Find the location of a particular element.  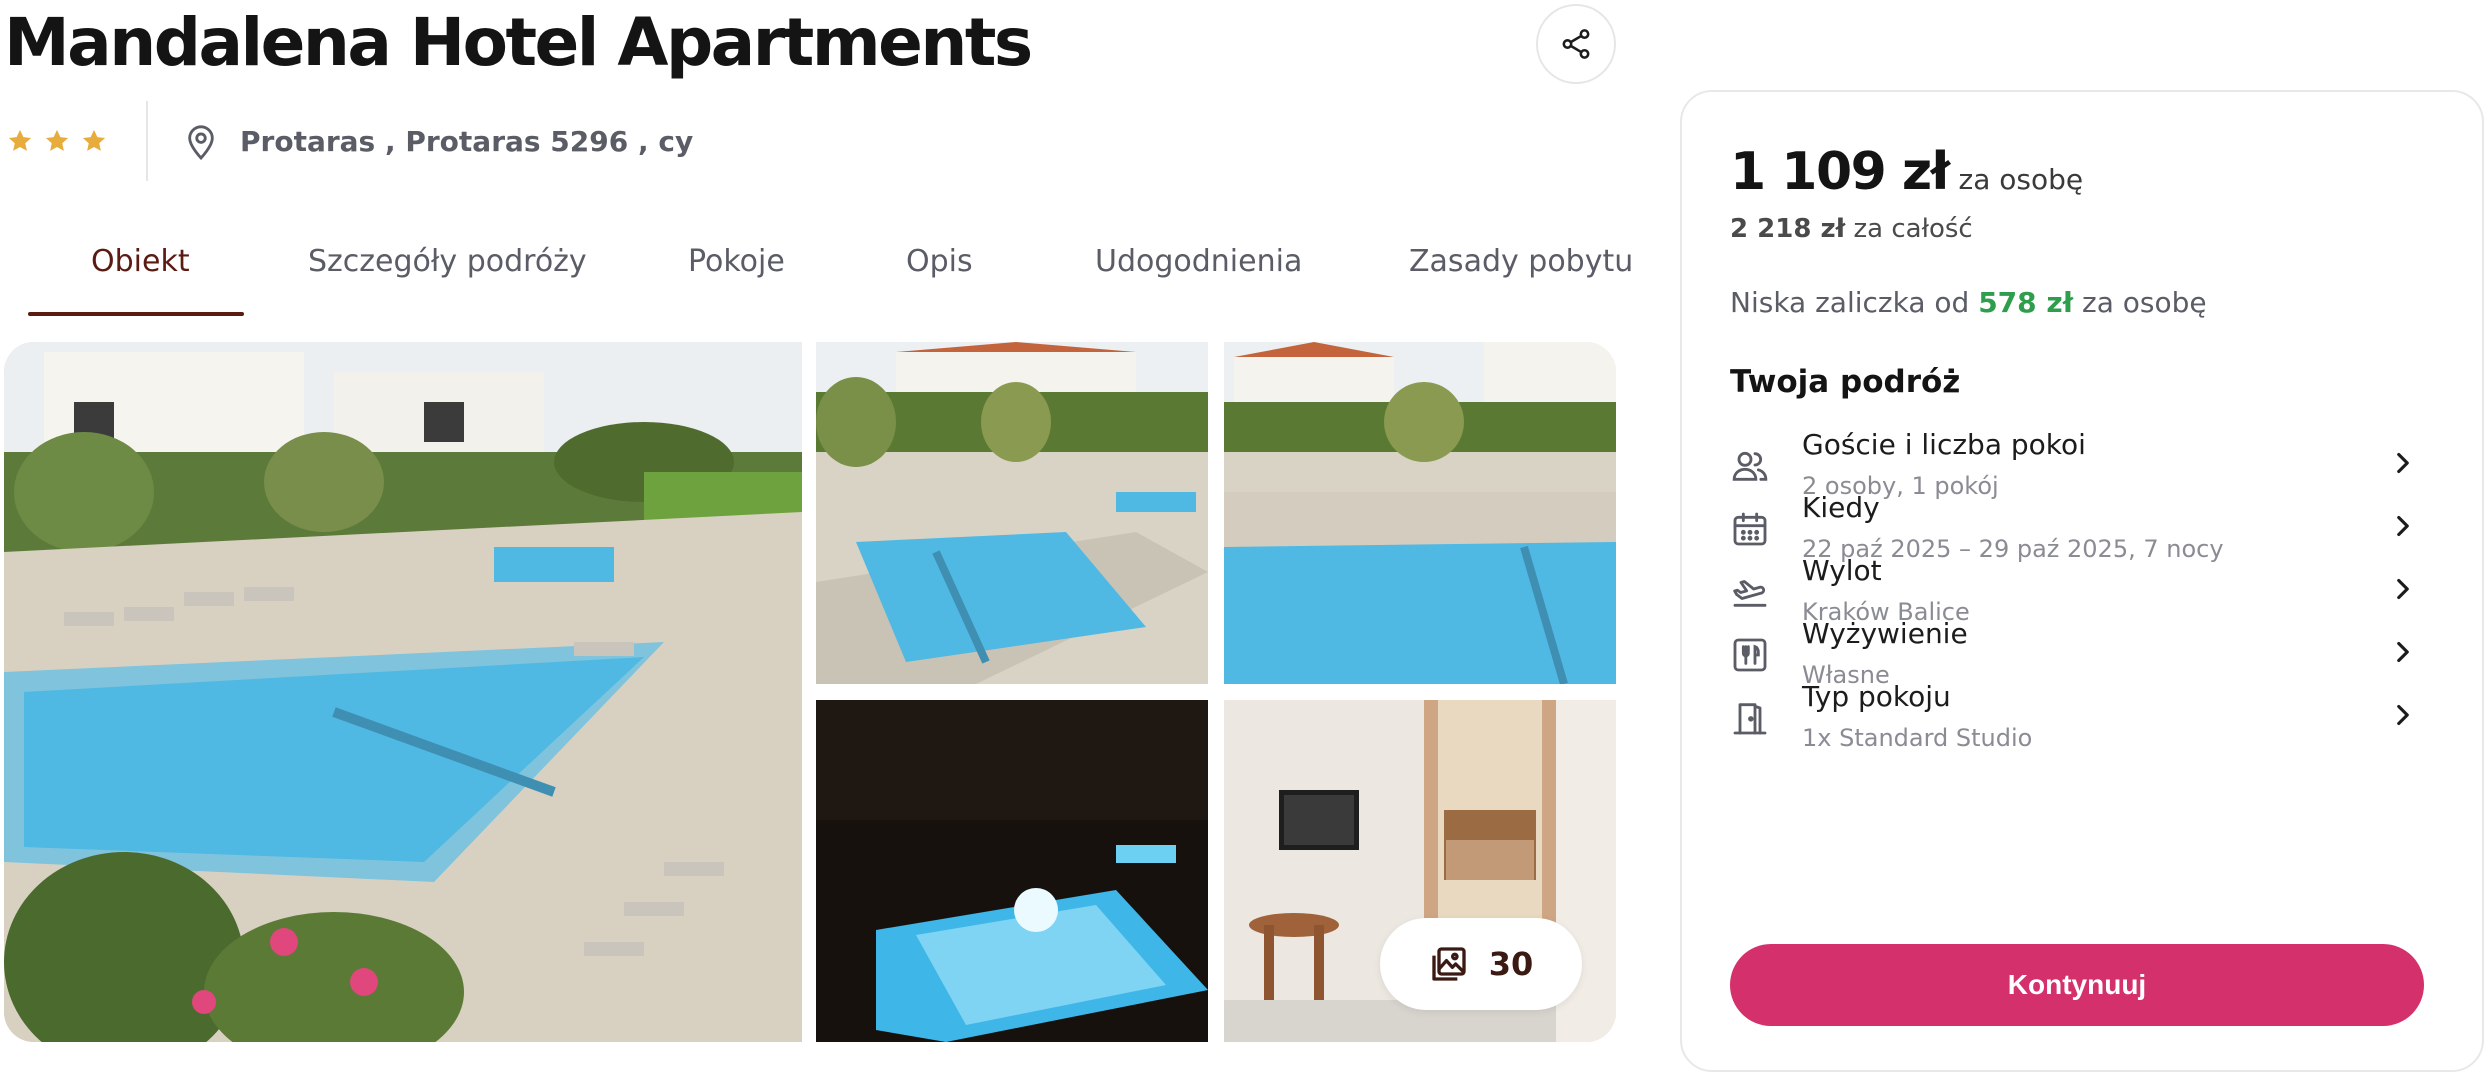

share-button is located at coordinates (1576, 44).